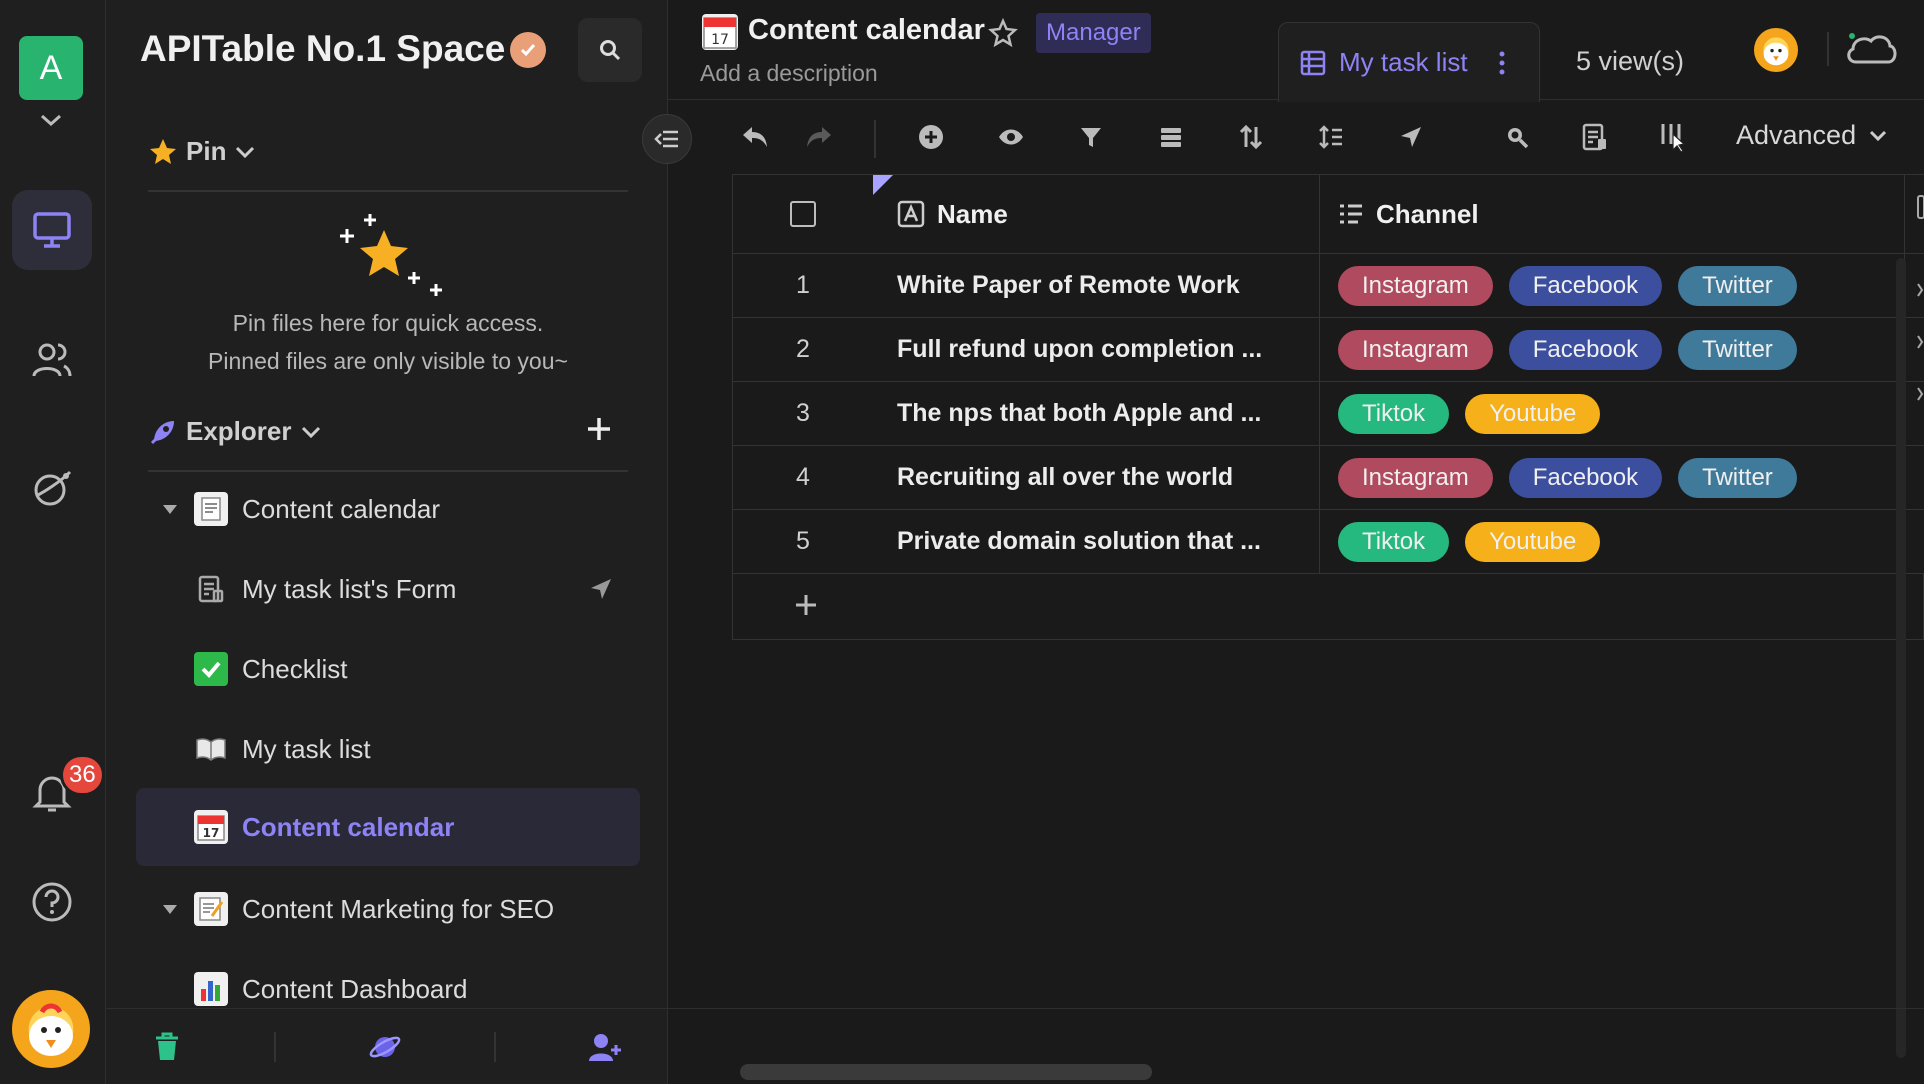 This screenshot has height=1084, width=1924. Describe the element at coordinates (1251, 137) in the screenshot. I see `sort-button` at that location.